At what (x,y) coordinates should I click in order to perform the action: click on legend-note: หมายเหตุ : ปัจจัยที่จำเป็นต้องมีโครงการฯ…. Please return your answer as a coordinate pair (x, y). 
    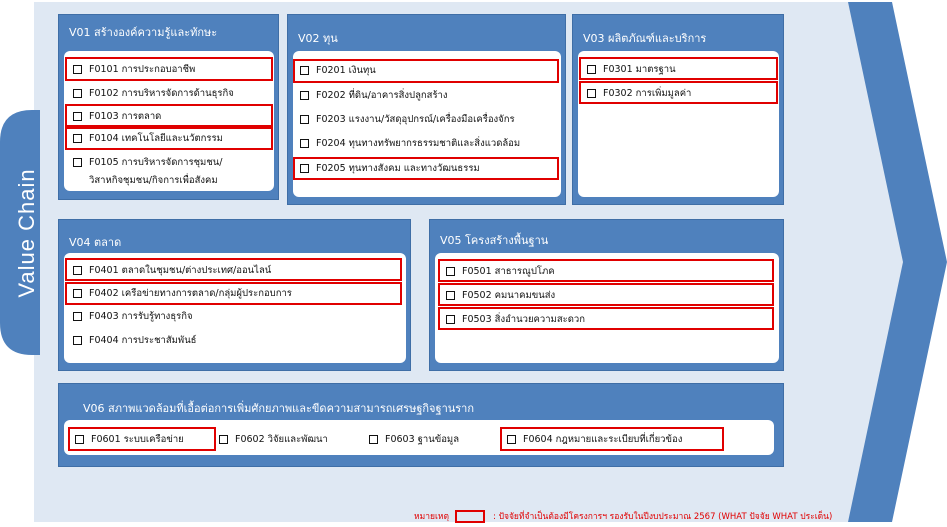
    Looking at the image, I should click on (623, 516).